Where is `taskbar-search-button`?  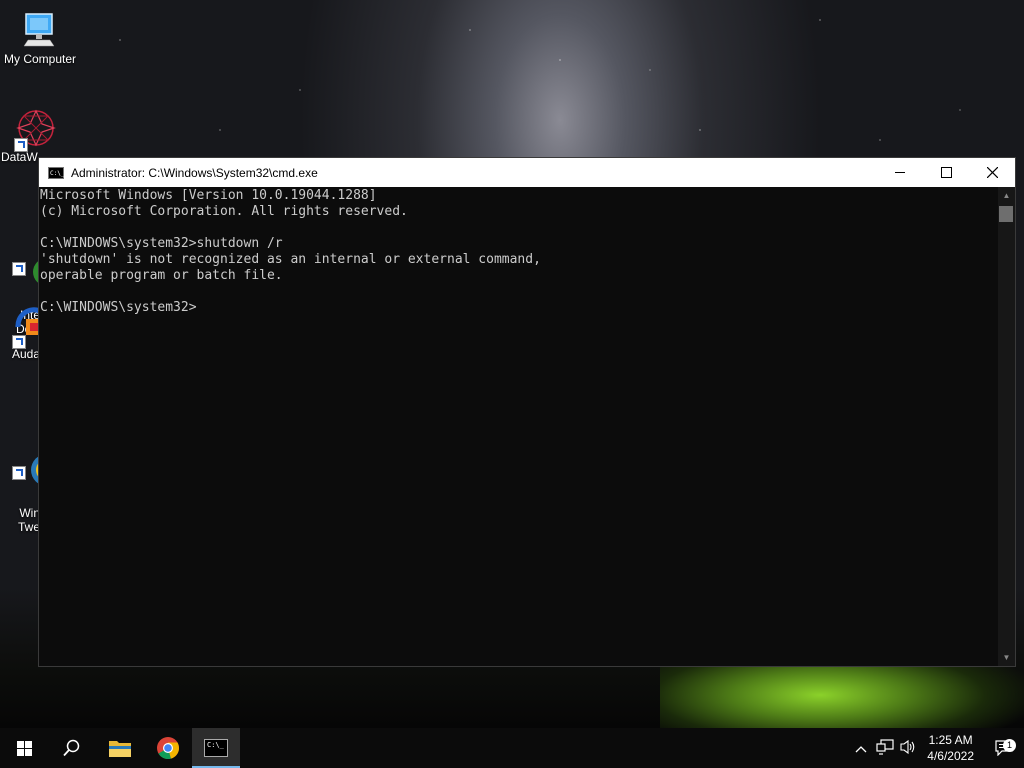
taskbar-search-button is located at coordinates (72, 748).